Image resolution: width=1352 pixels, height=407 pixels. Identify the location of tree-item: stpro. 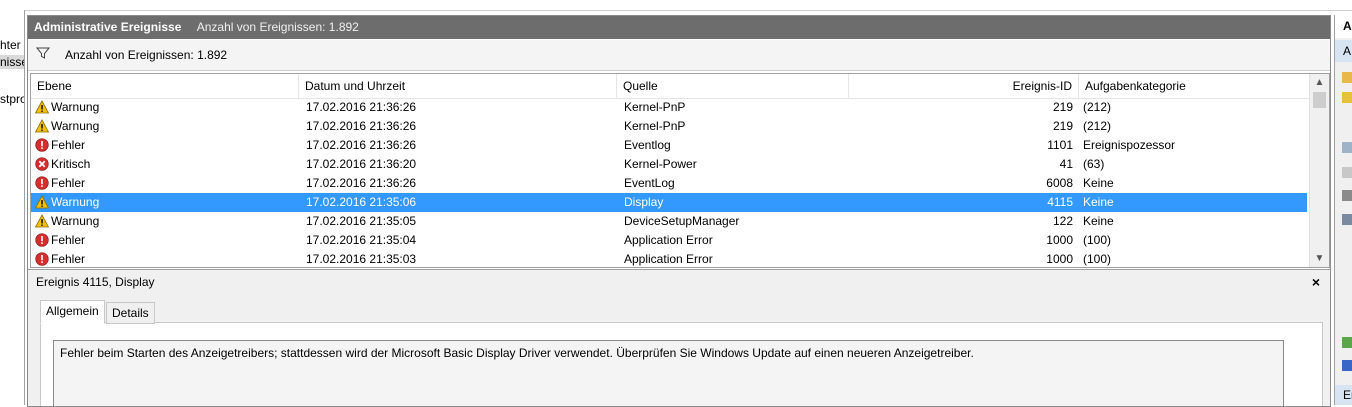
(12, 99).